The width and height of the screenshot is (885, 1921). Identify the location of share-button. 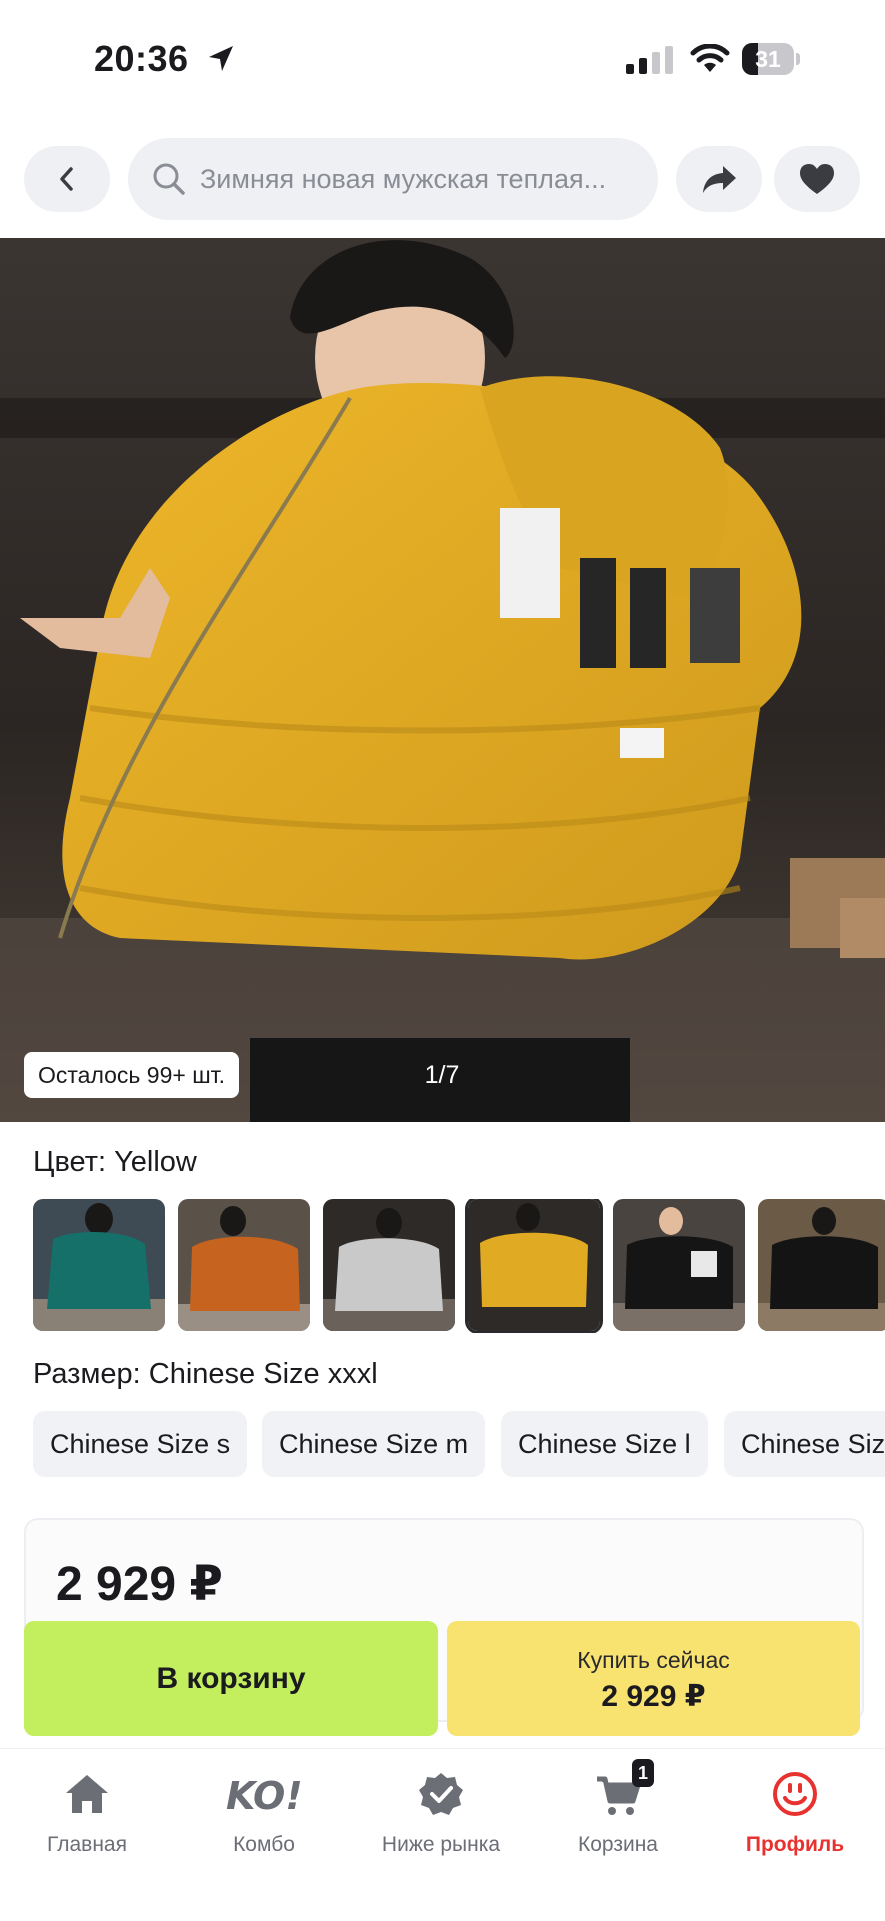
(719, 179).